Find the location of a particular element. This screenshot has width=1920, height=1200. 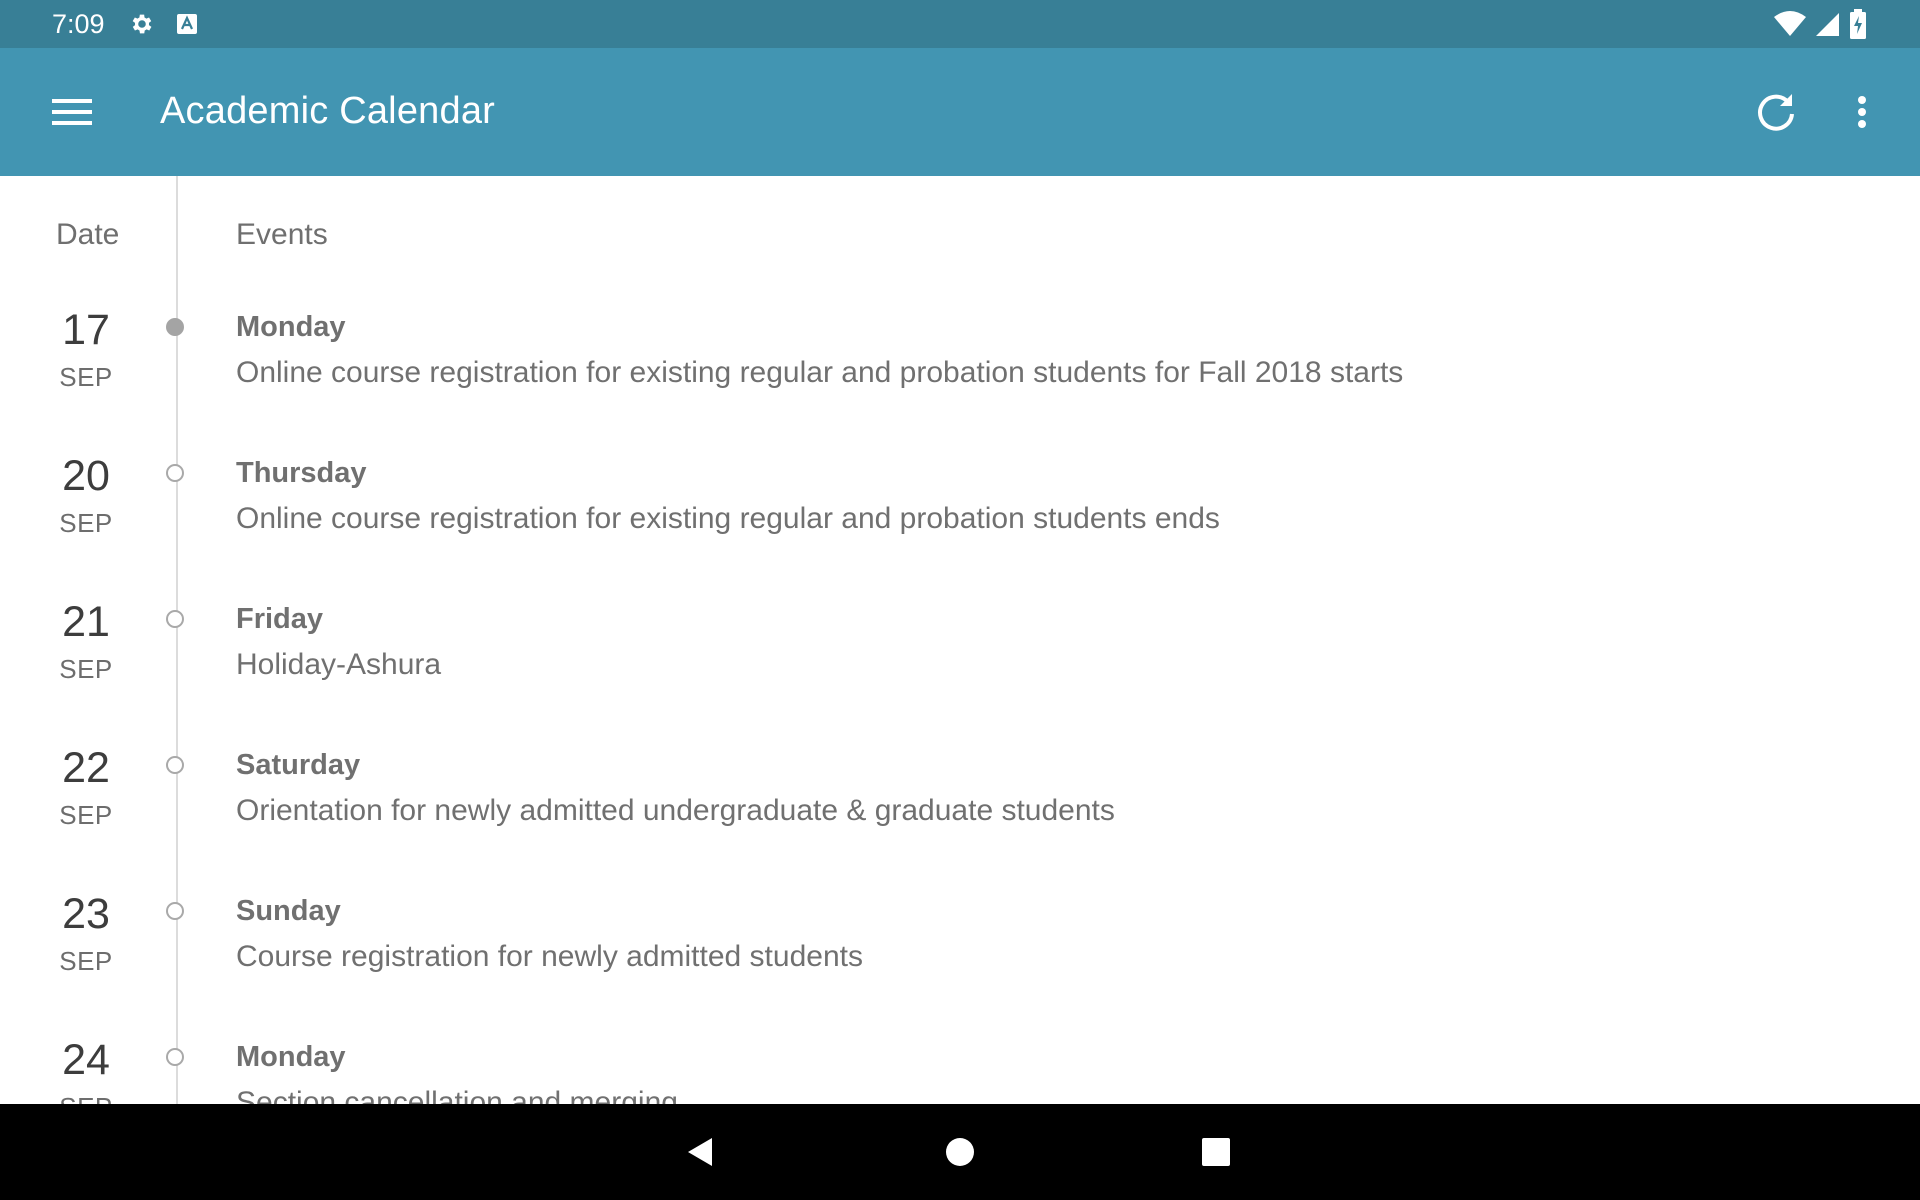

home-icon is located at coordinates (960, 1152).